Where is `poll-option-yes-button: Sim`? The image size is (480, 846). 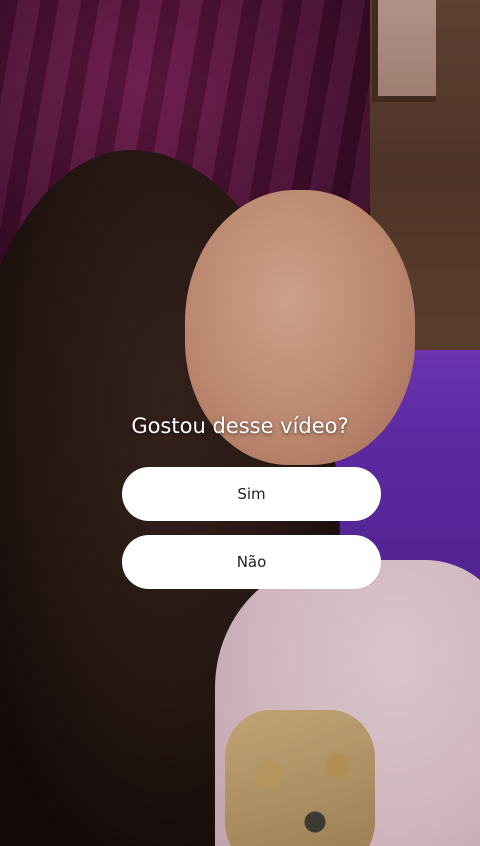 poll-option-yes-button: Sim is located at coordinates (251, 494).